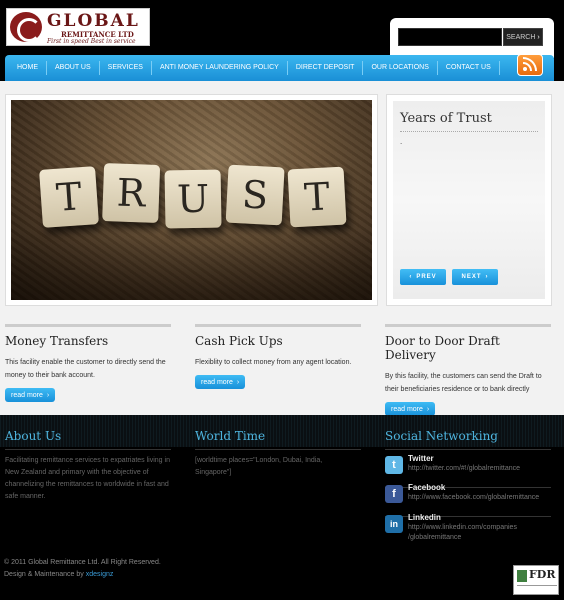  Describe the element at coordinates (73, 68) in the screenshot. I see `nav-item-about-us: ABOUT US` at that location.